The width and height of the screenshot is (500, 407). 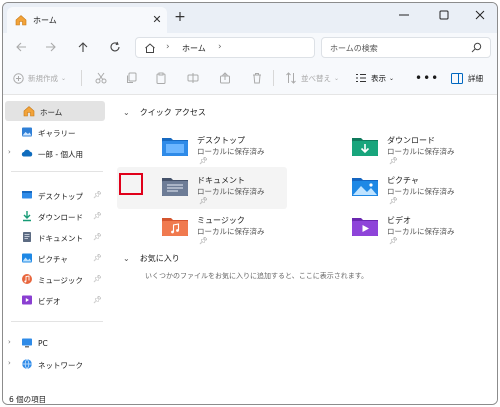 I want to click on rename-button, so click(x=193, y=78).